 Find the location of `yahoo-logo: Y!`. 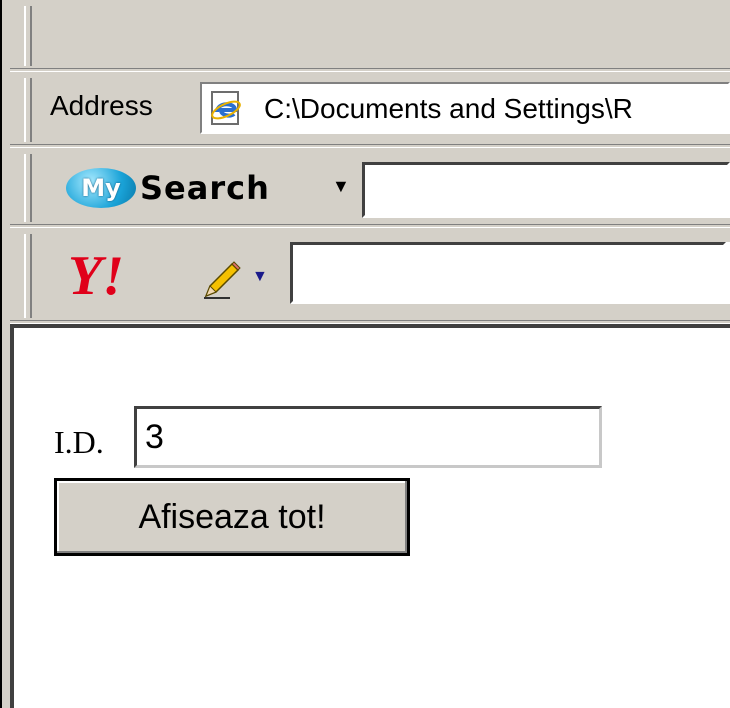

yahoo-logo: Y! is located at coordinates (96, 276).